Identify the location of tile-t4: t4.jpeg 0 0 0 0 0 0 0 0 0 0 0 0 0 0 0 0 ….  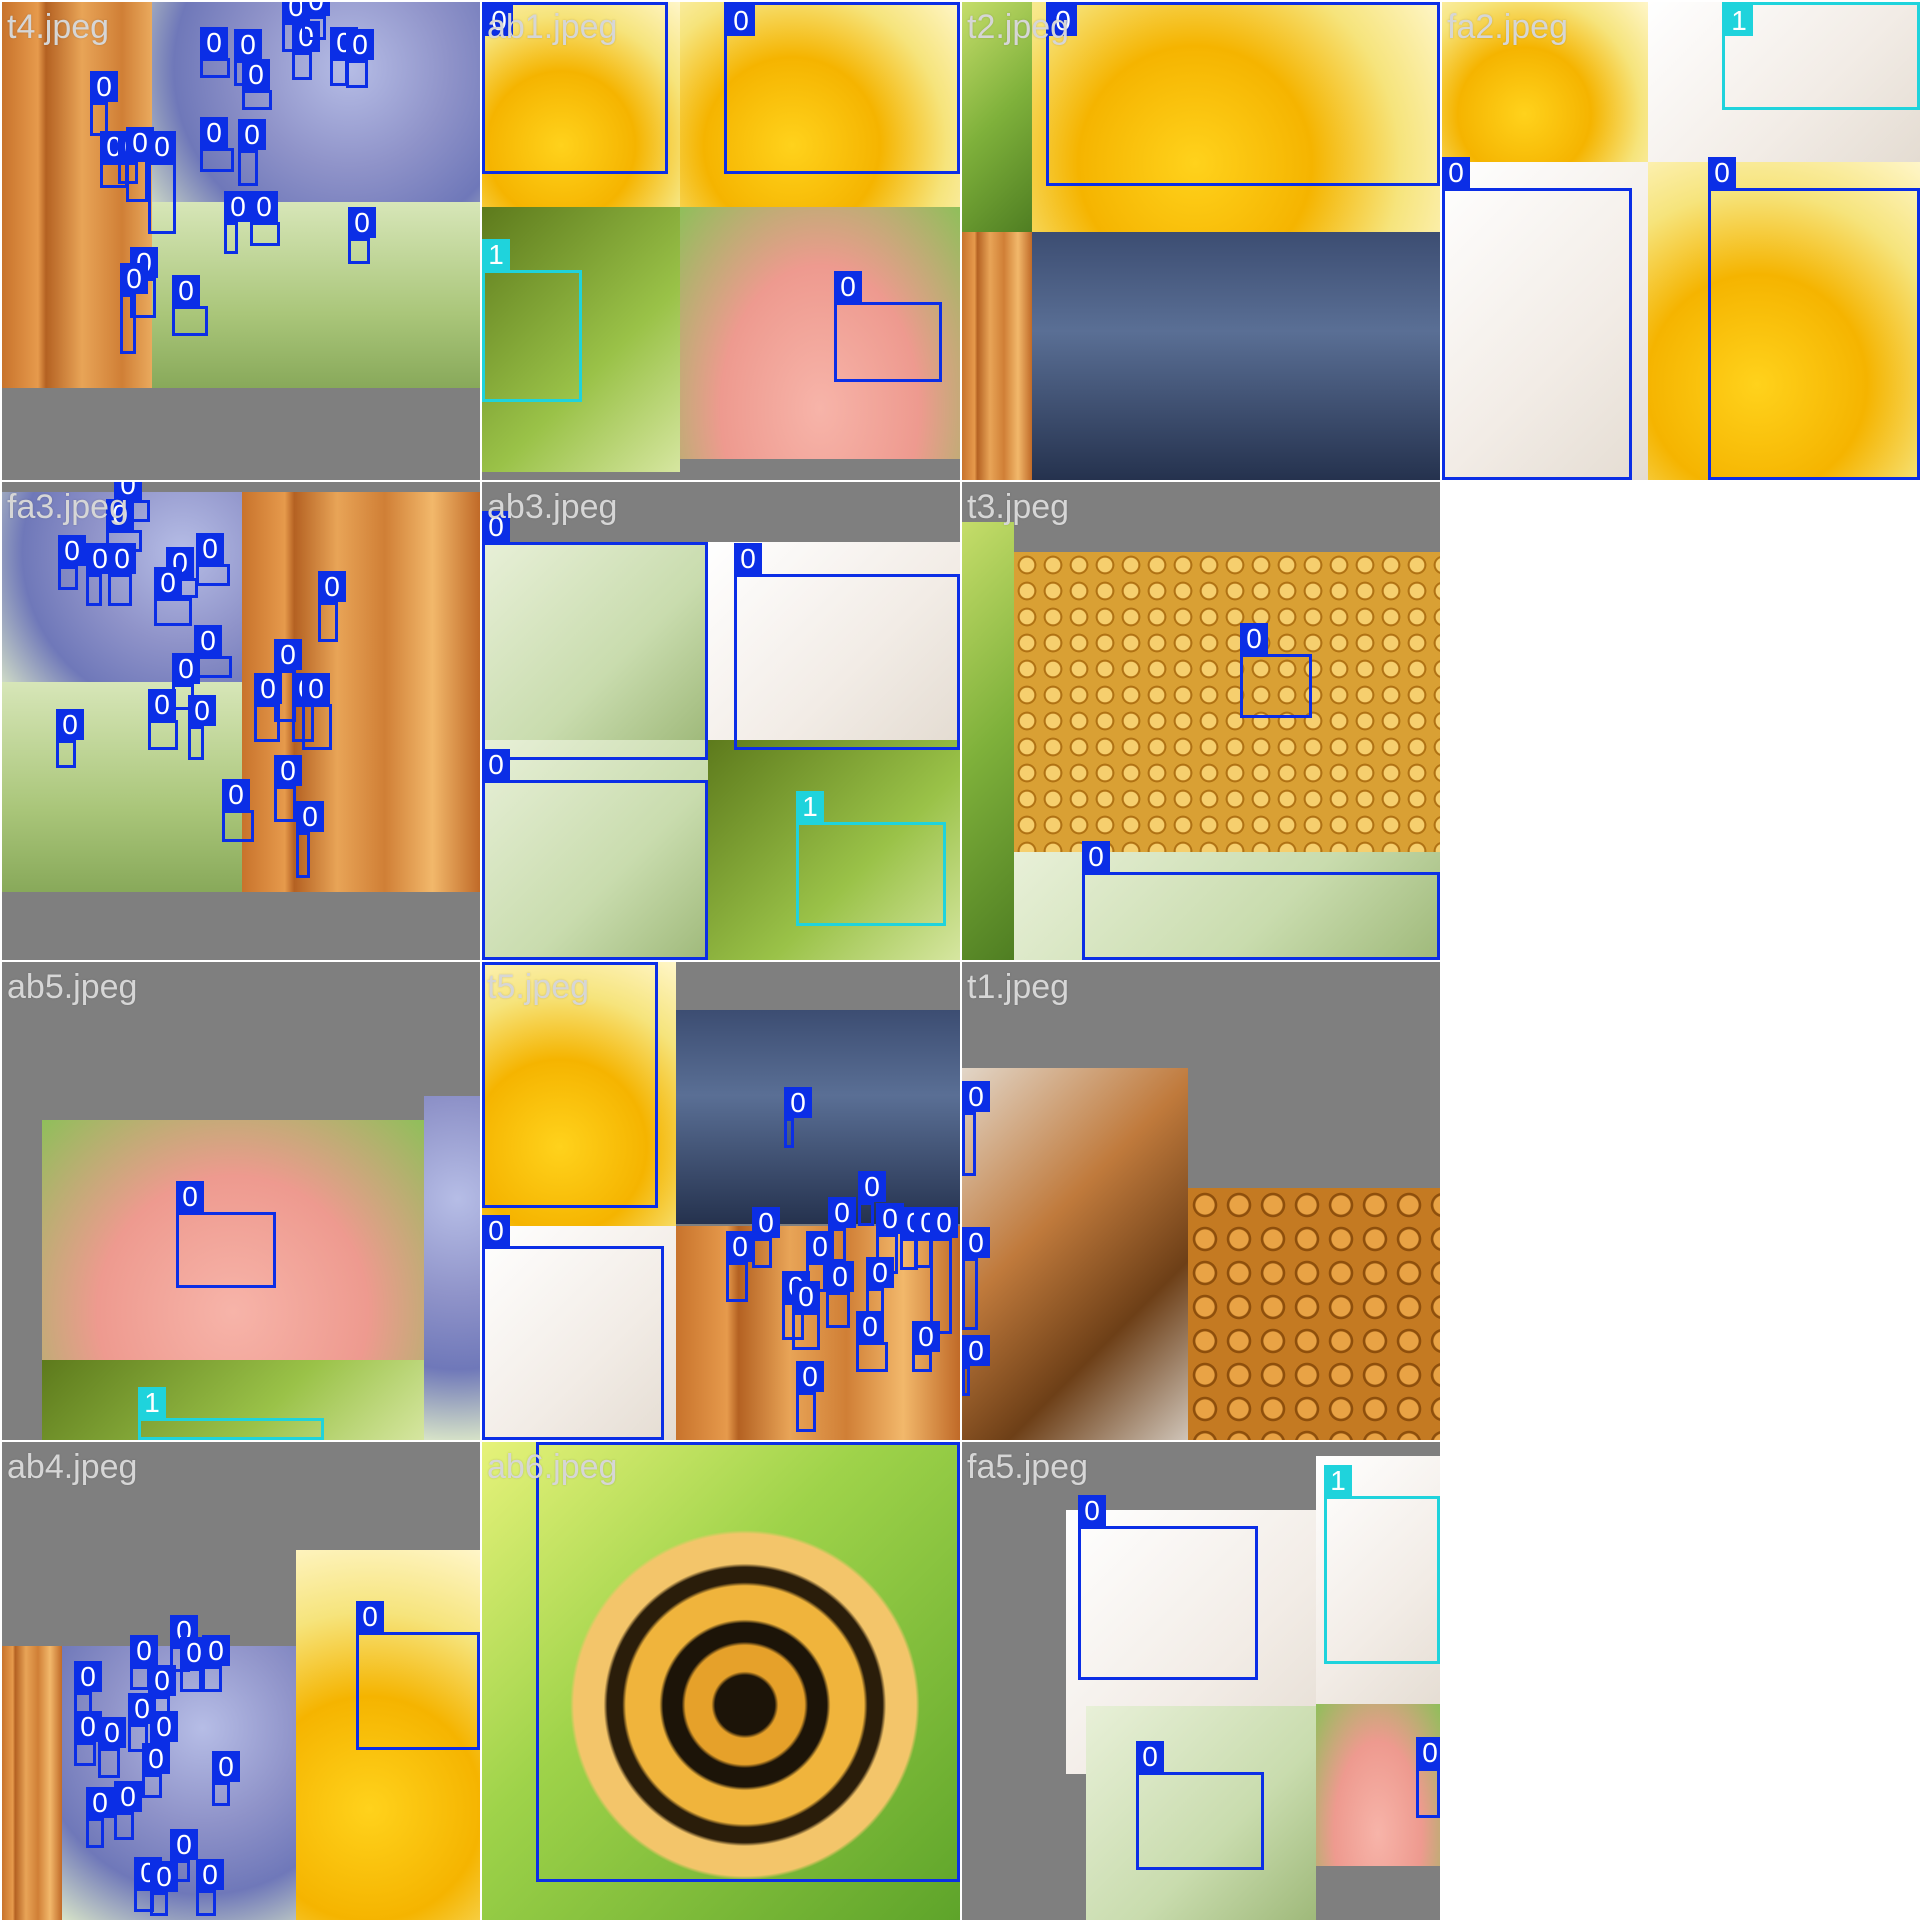
(241, 241).